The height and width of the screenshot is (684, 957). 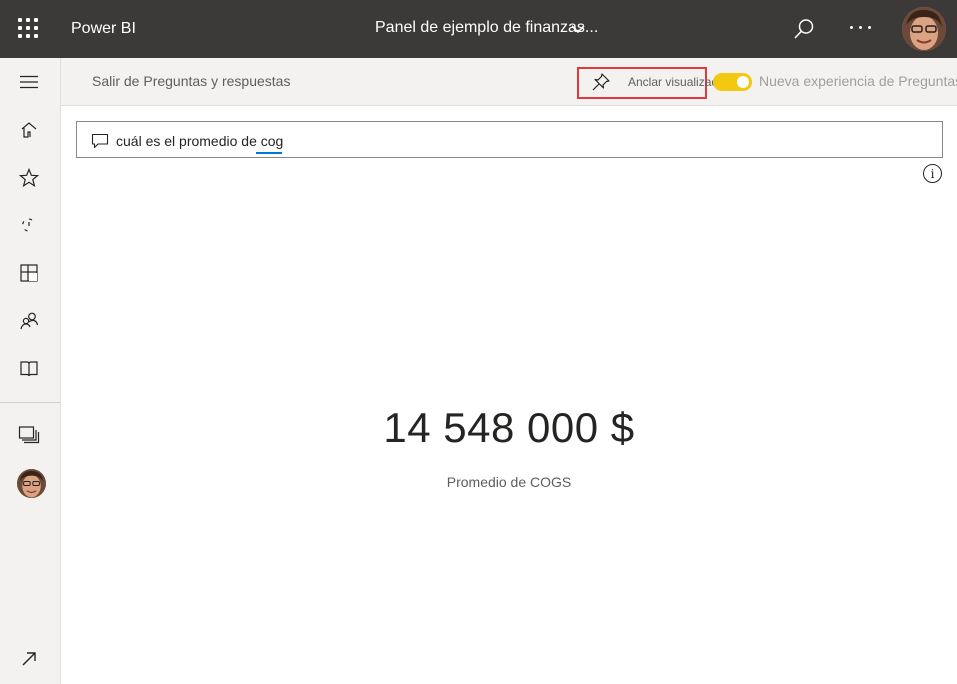 I want to click on workspaces-icon, so click(x=29, y=435).